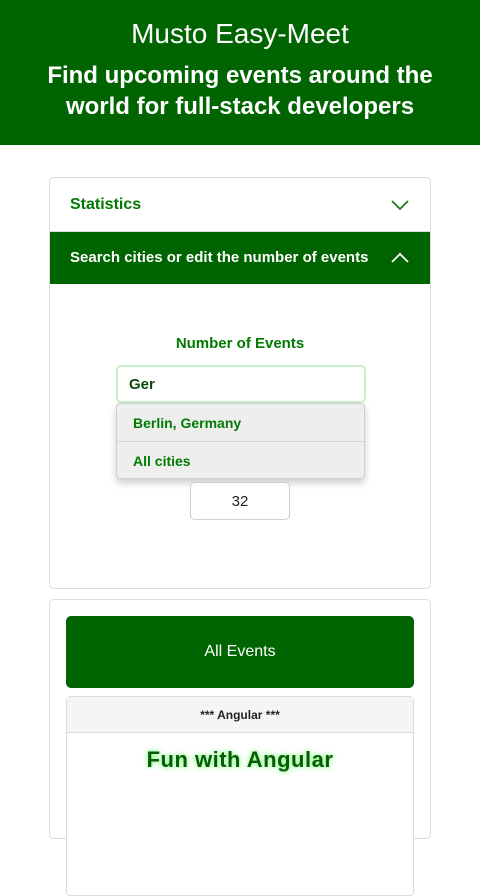 The image size is (480, 896). I want to click on statistics-label: Statistics, so click(106, 204).